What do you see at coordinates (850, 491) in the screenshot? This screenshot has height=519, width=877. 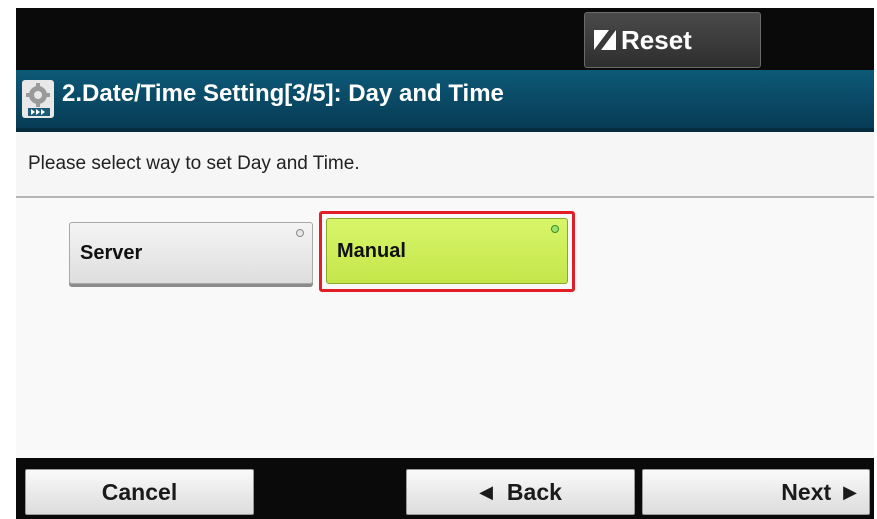 I see `triangle-right-icon: ▶` at bounding box center [850, 491].